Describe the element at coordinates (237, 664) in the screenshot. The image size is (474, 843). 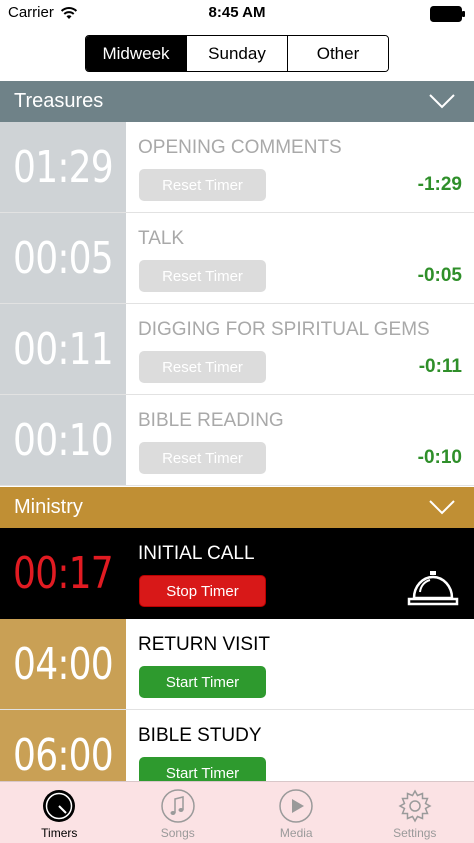
I see `timer-row-return-visit: 04:00 RETURN VISIT Start Timer` at that location.